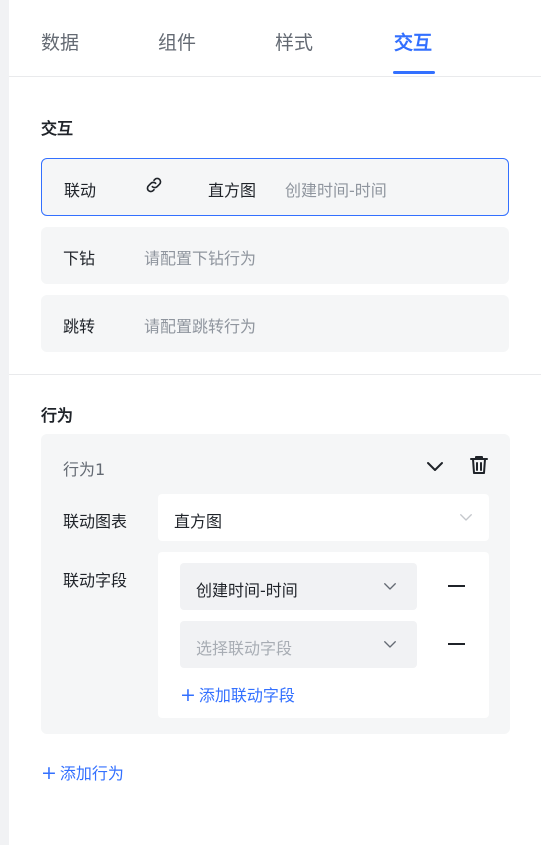 The image size is (541, 845). I want to click on linked-field-value: 创建时间-时间, so click(247, 590).